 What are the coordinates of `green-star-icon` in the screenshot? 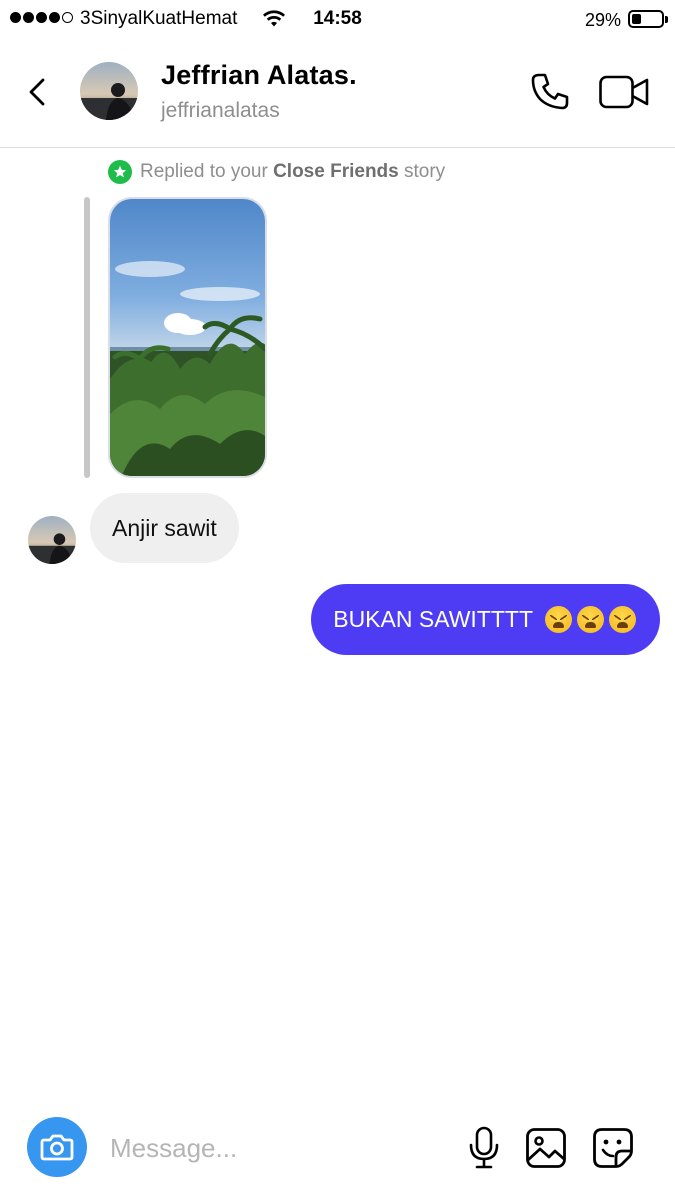 It's located at (120, 172).